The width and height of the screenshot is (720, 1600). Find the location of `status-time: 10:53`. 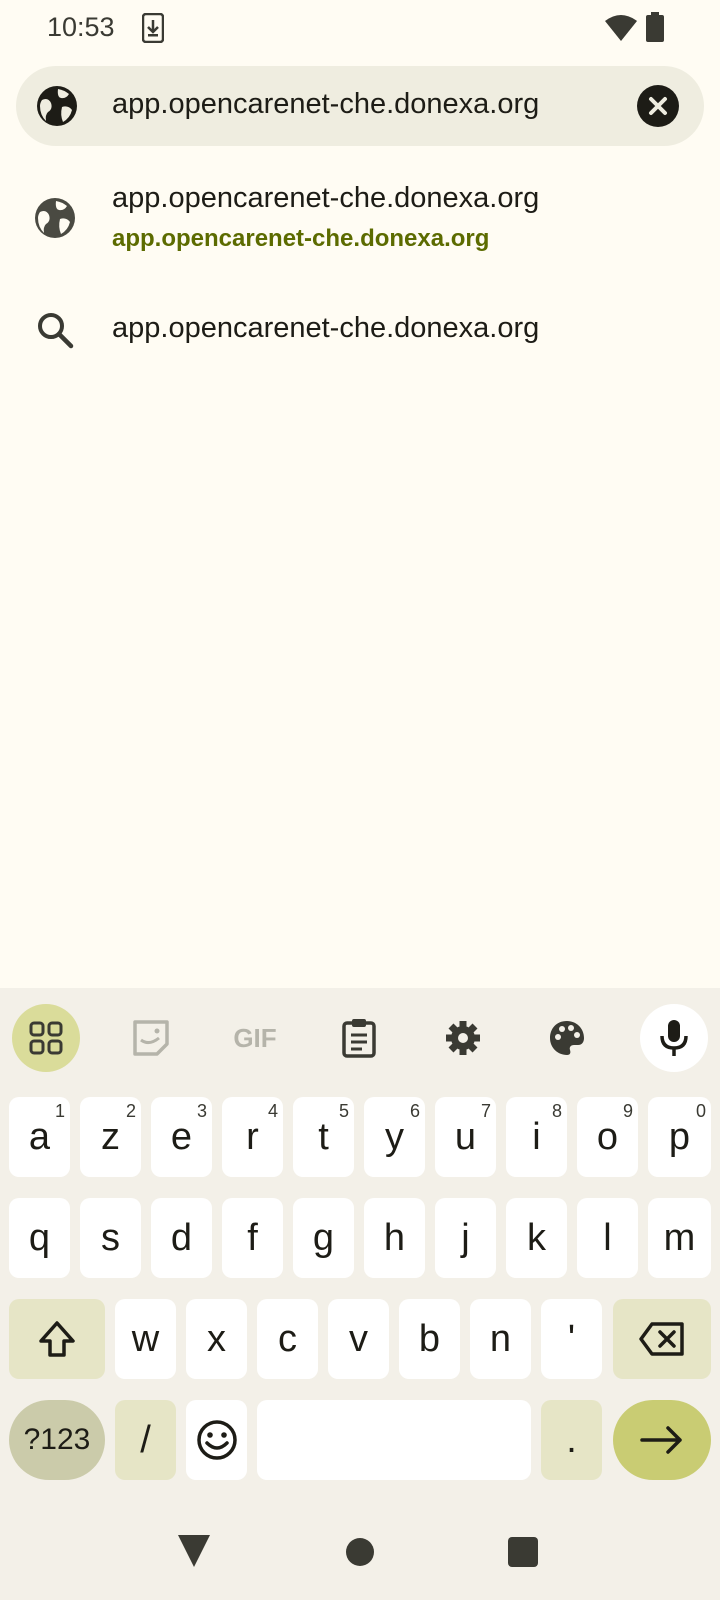

status-time: 10:53 is located at coordinates (81, 27).